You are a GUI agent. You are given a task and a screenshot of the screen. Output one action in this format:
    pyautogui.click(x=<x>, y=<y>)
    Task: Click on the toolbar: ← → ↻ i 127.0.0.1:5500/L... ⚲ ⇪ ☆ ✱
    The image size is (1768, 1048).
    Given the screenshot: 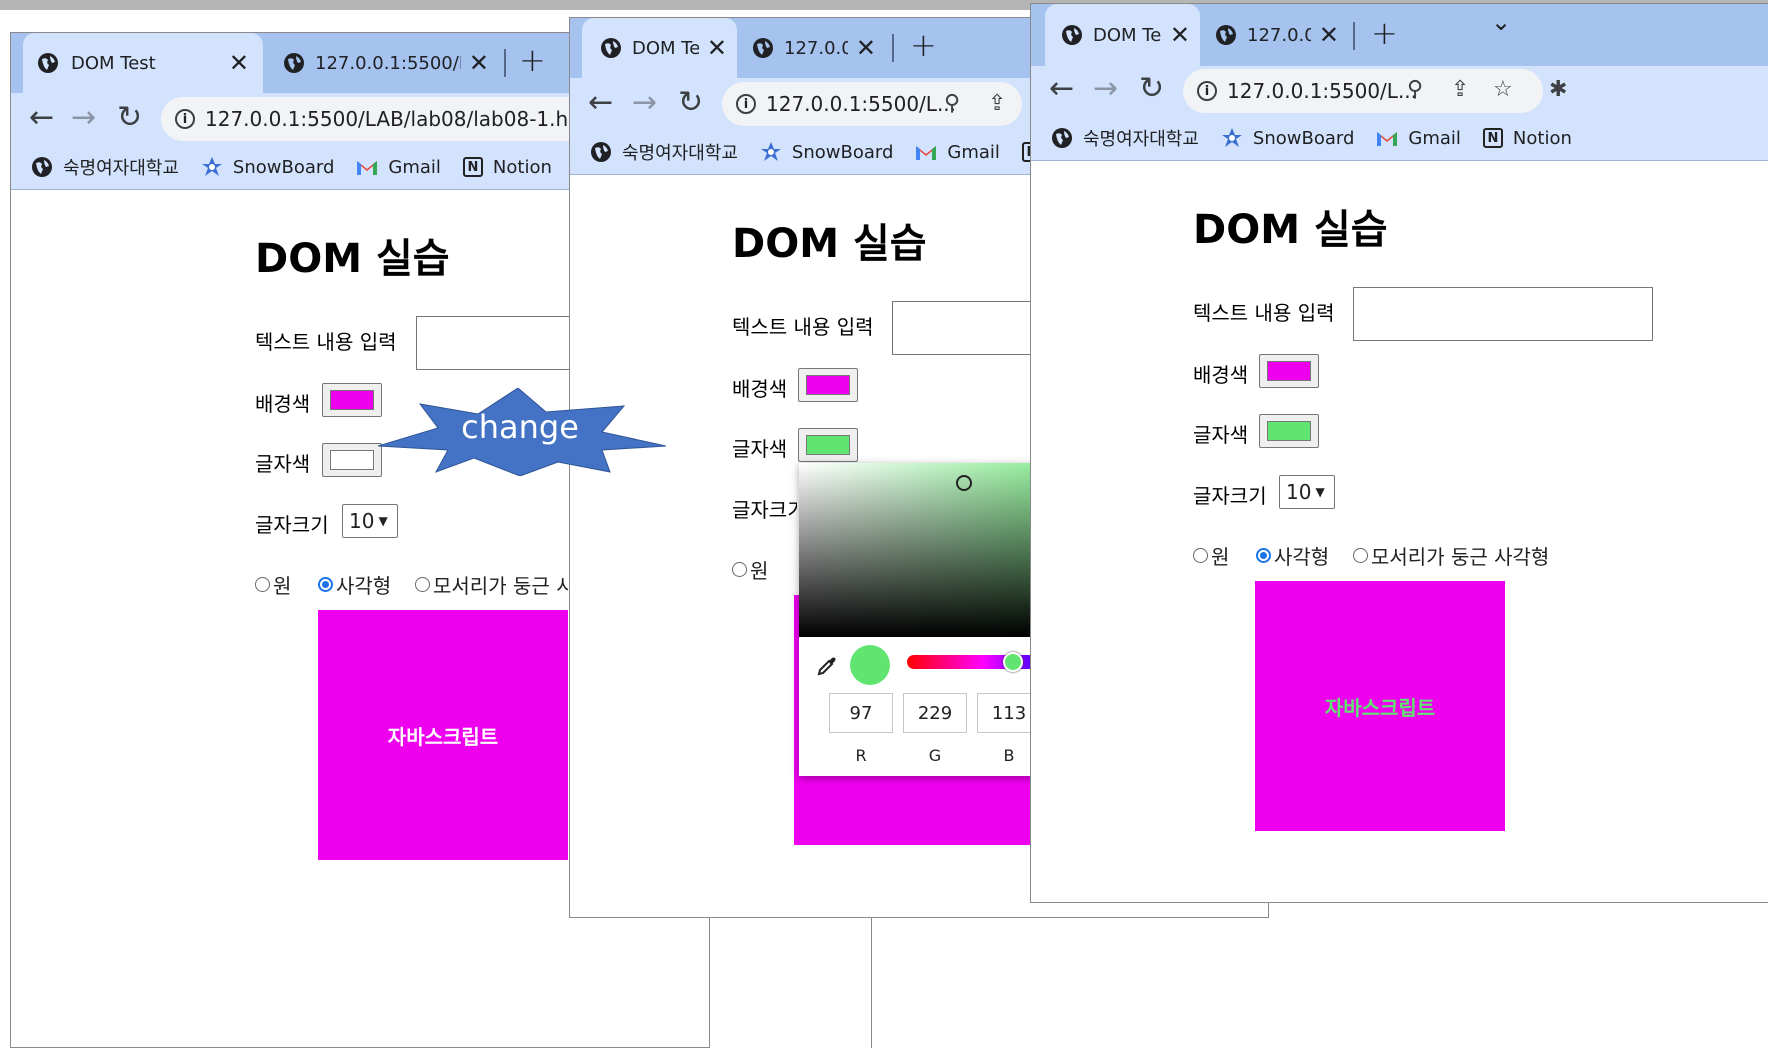 What is the action you would take?
    pyautogui.click(x=1399, y=91)
    